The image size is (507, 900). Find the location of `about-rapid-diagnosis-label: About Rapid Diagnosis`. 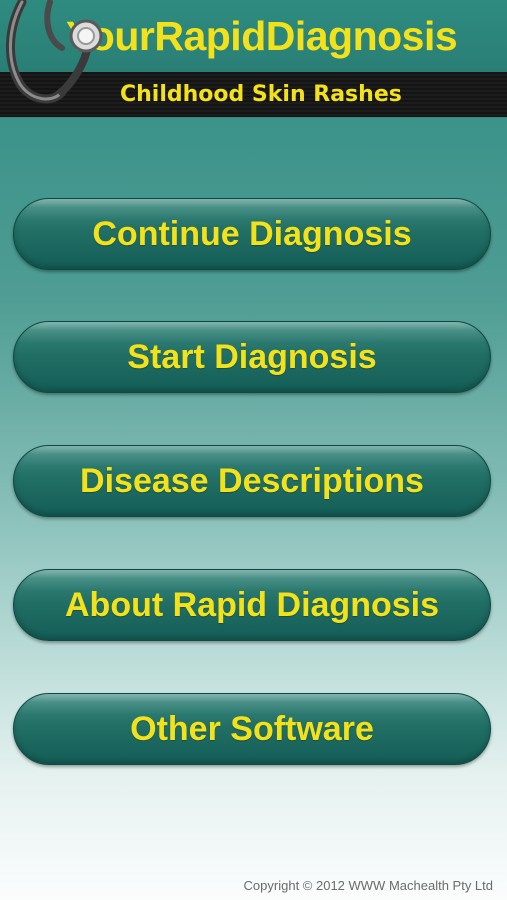

about-rapid-diagnosis-label: About Rapid Diagnosis is located at coordinates (252, 604).